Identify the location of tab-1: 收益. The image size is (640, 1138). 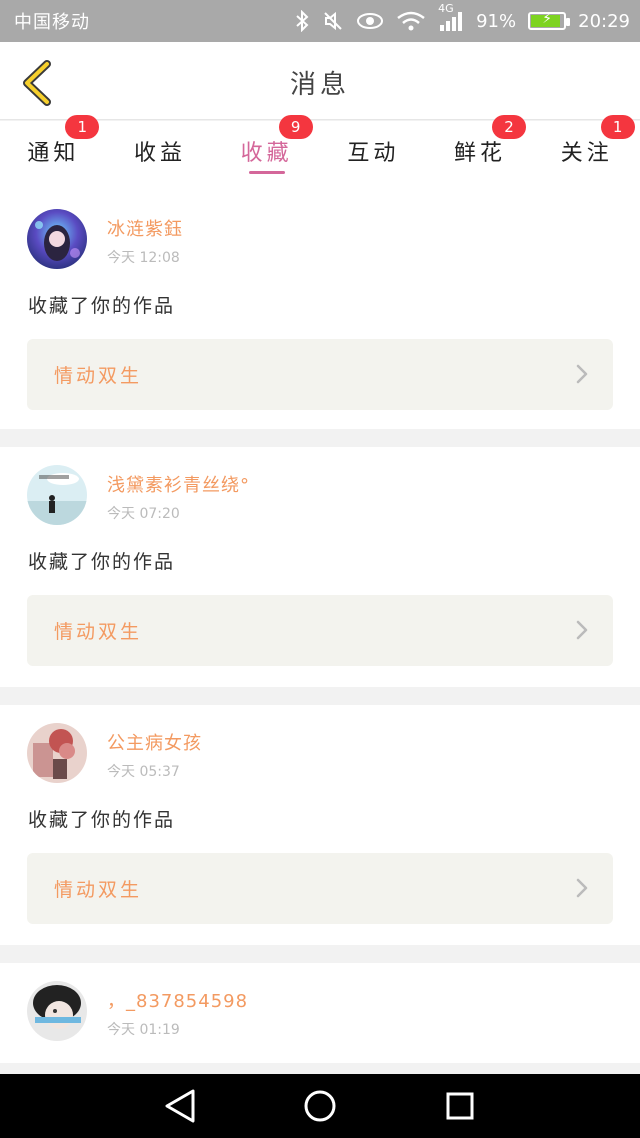
(160, 156).